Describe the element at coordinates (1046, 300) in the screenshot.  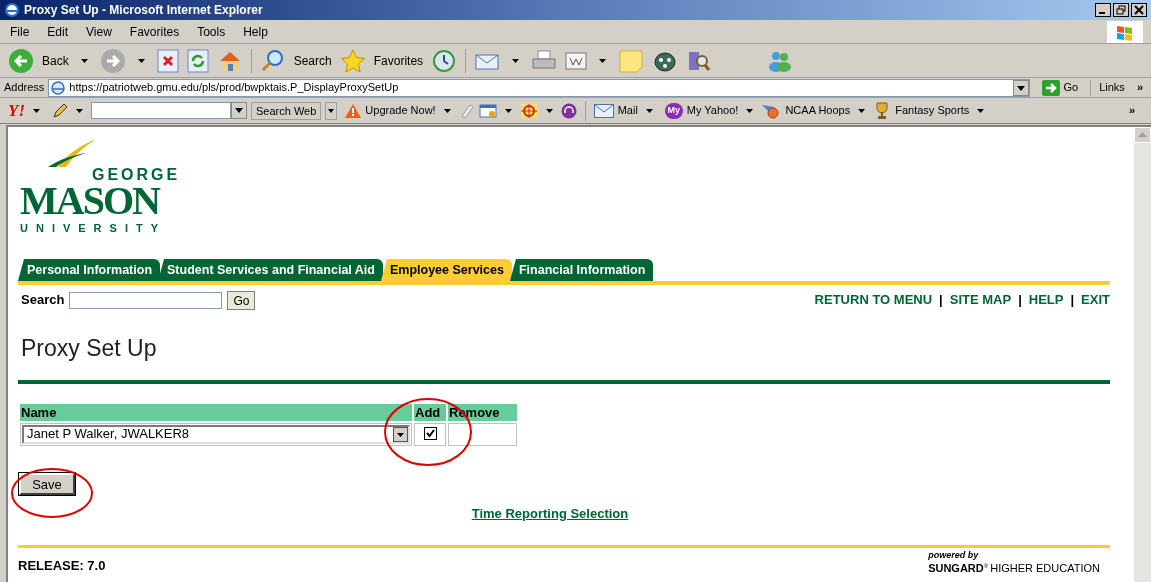
I see `nav-link: HELP` at that location.